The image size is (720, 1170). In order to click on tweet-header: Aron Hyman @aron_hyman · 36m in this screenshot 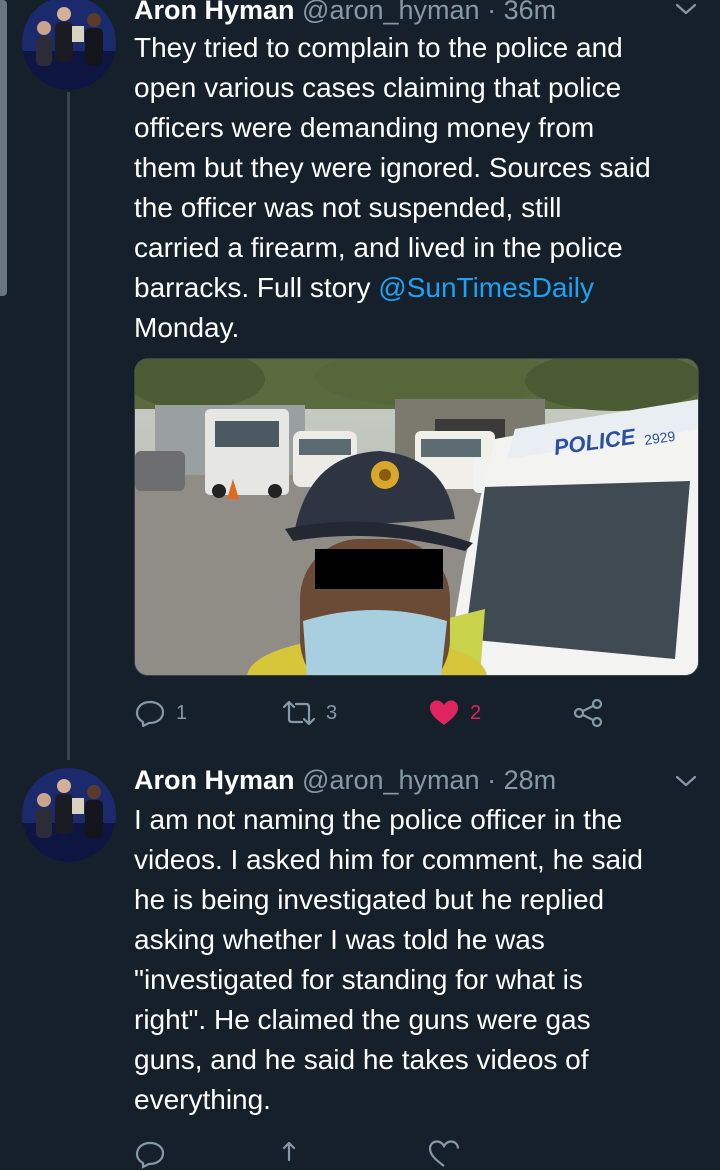, I will do `click(345, 13)`.